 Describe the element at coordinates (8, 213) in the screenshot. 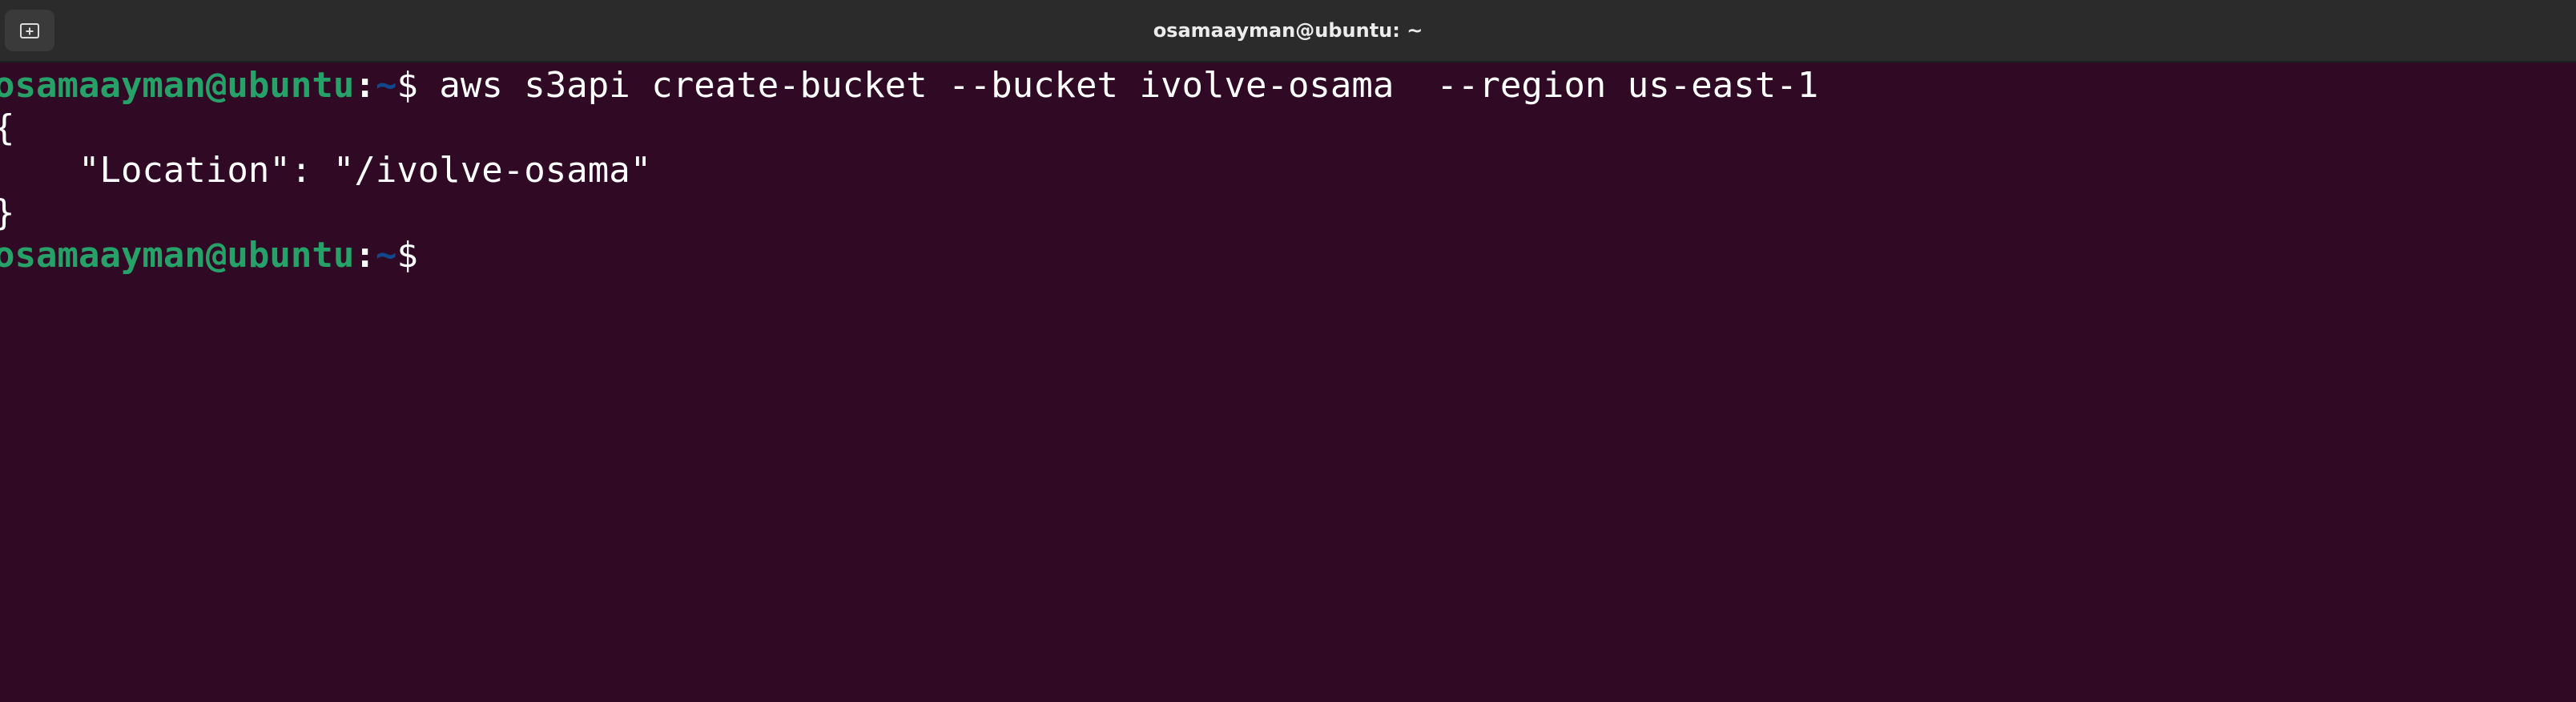

I see `output-line: }` at that location.